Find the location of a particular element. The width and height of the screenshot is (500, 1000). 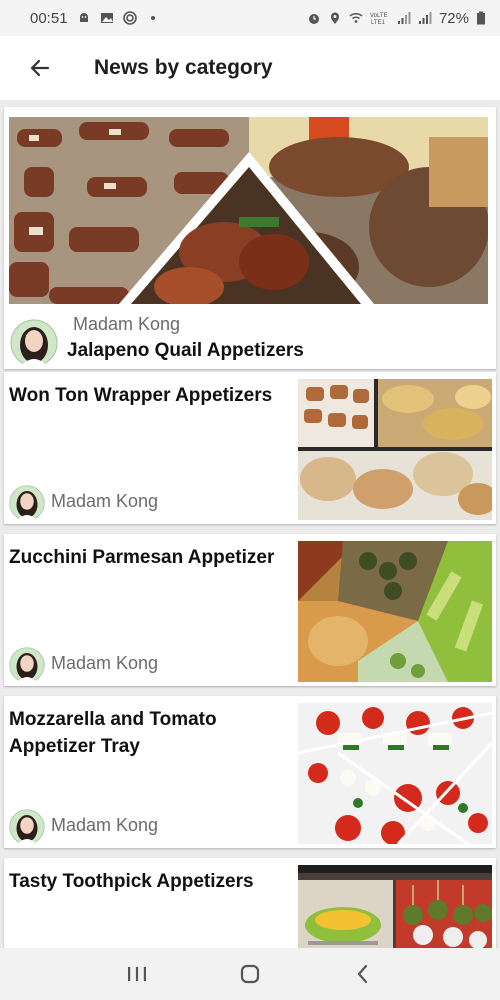

dot-icon is located at coordinates (152, 18).